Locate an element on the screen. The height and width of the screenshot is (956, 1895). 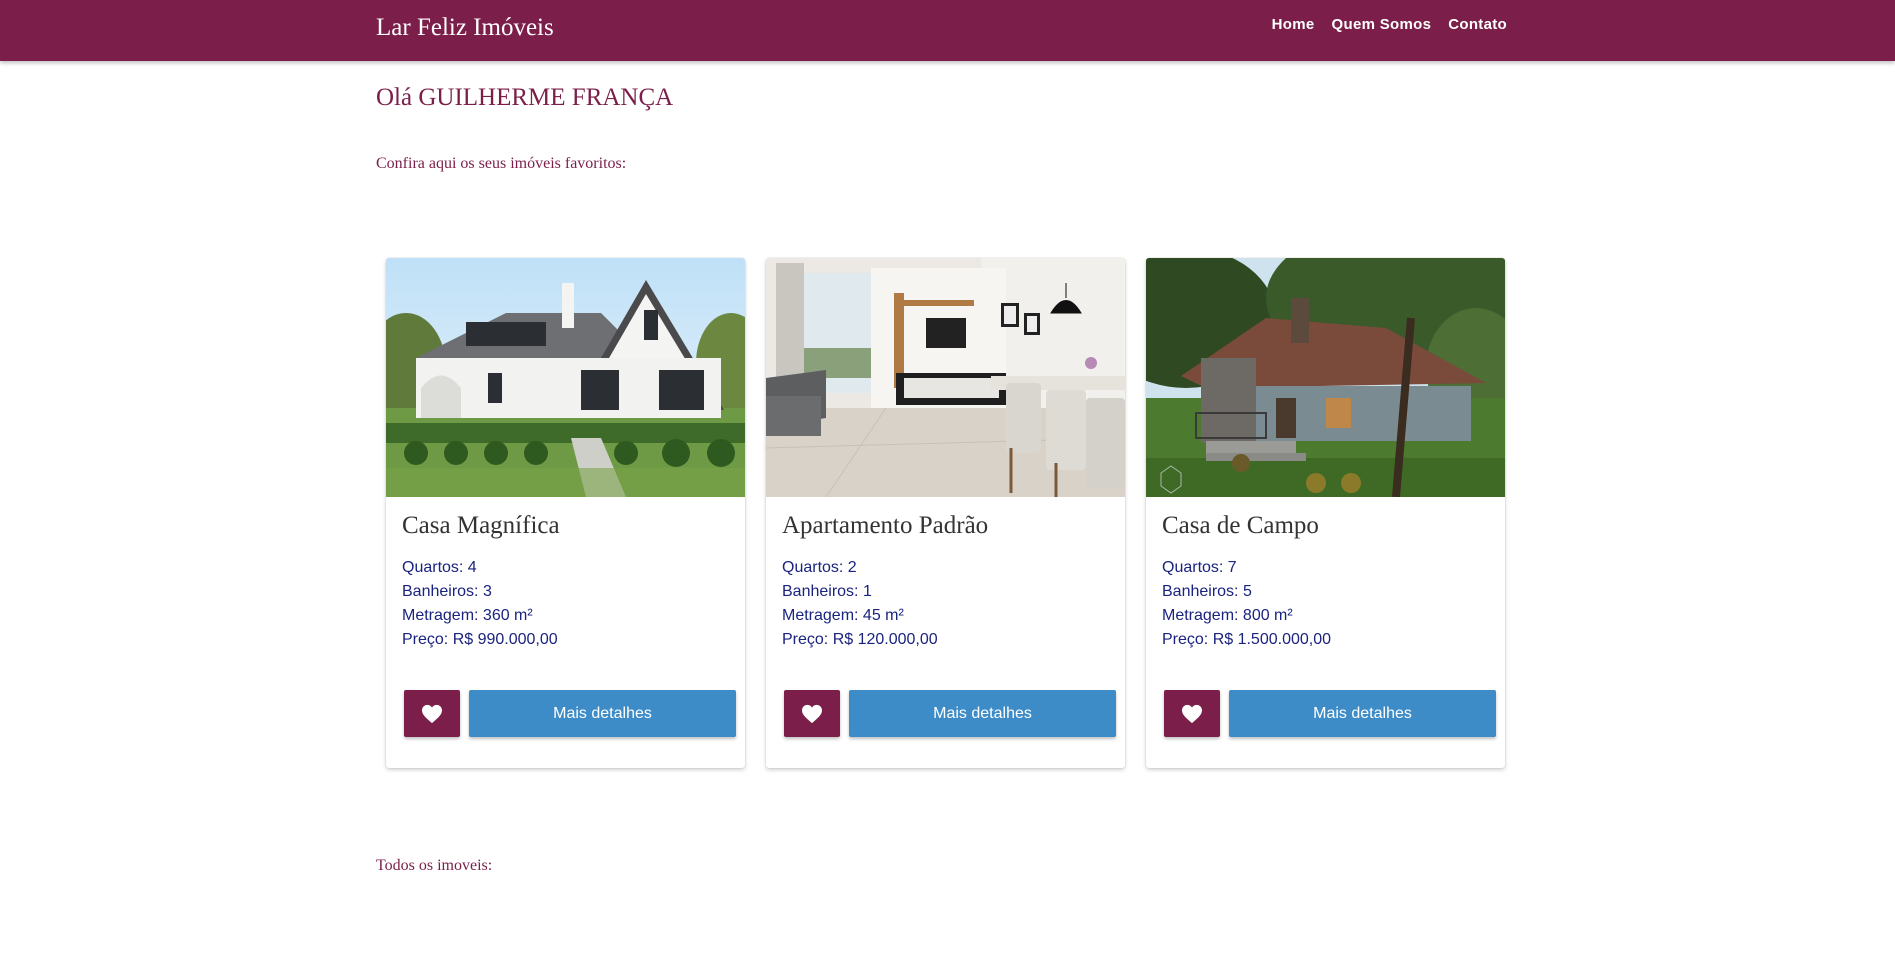
bathrooms-text: Banheiros: 1 is located at coordinates (827, 591).